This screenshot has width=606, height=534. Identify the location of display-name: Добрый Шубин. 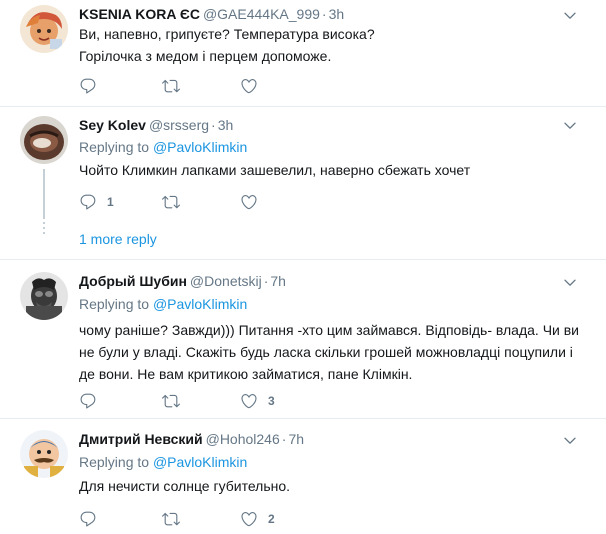
(133, 281).